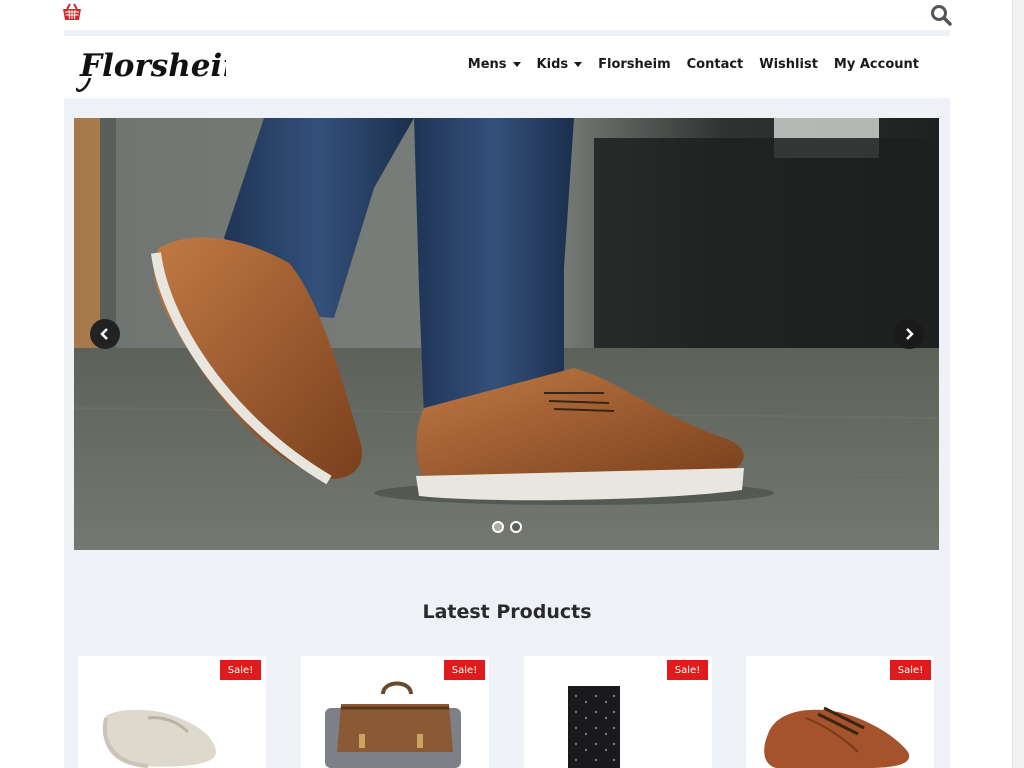 The image size is (1024, 768). Describe the element at coordinates (152, 66) in the screenshot. I see `logo-text: Florsheim` at that location.